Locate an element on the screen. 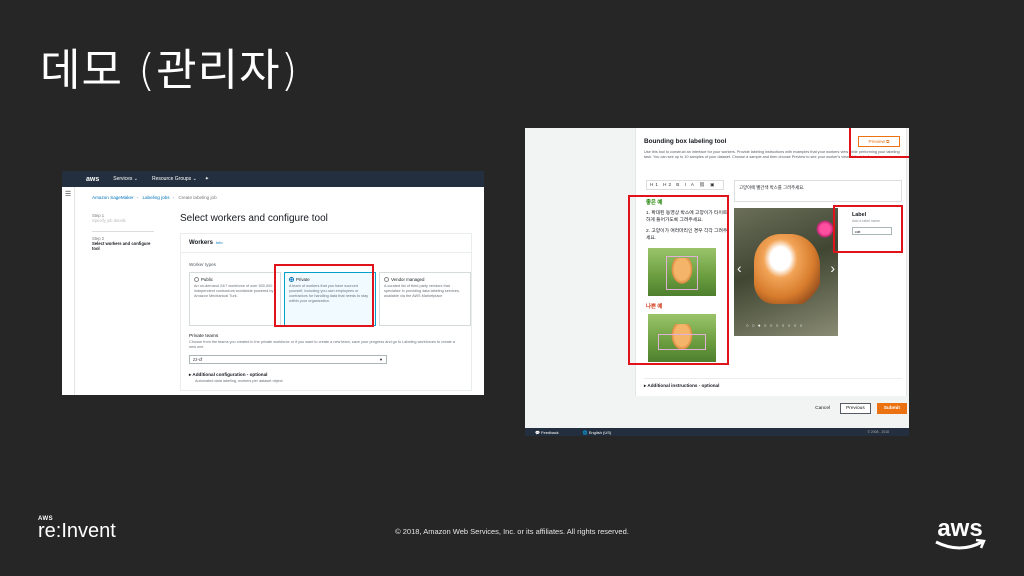  language-selector: 🌐 English (US) is located at coordinates (603, 432).